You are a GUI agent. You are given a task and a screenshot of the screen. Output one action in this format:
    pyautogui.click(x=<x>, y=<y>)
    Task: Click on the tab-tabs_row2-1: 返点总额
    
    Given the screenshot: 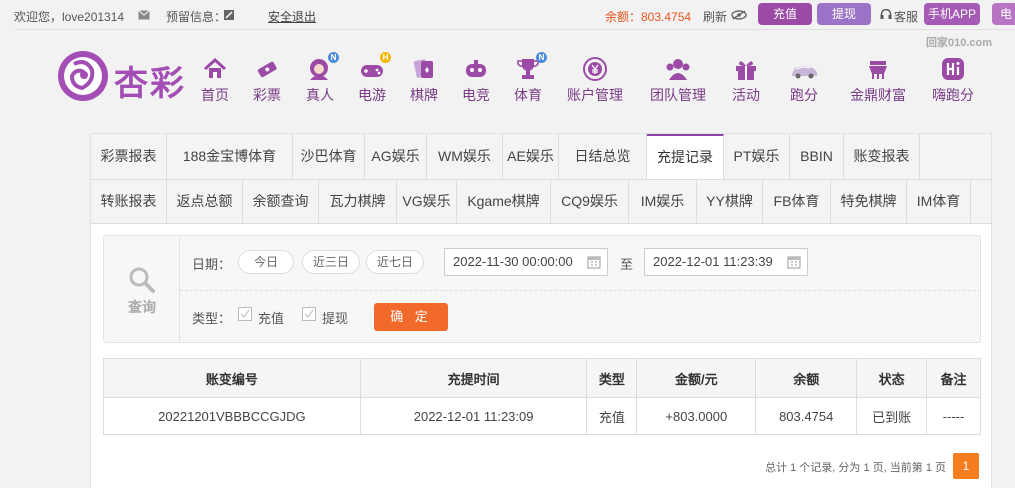 What is the action you would take?
    pyautogui.click(x=205, y=201)
    